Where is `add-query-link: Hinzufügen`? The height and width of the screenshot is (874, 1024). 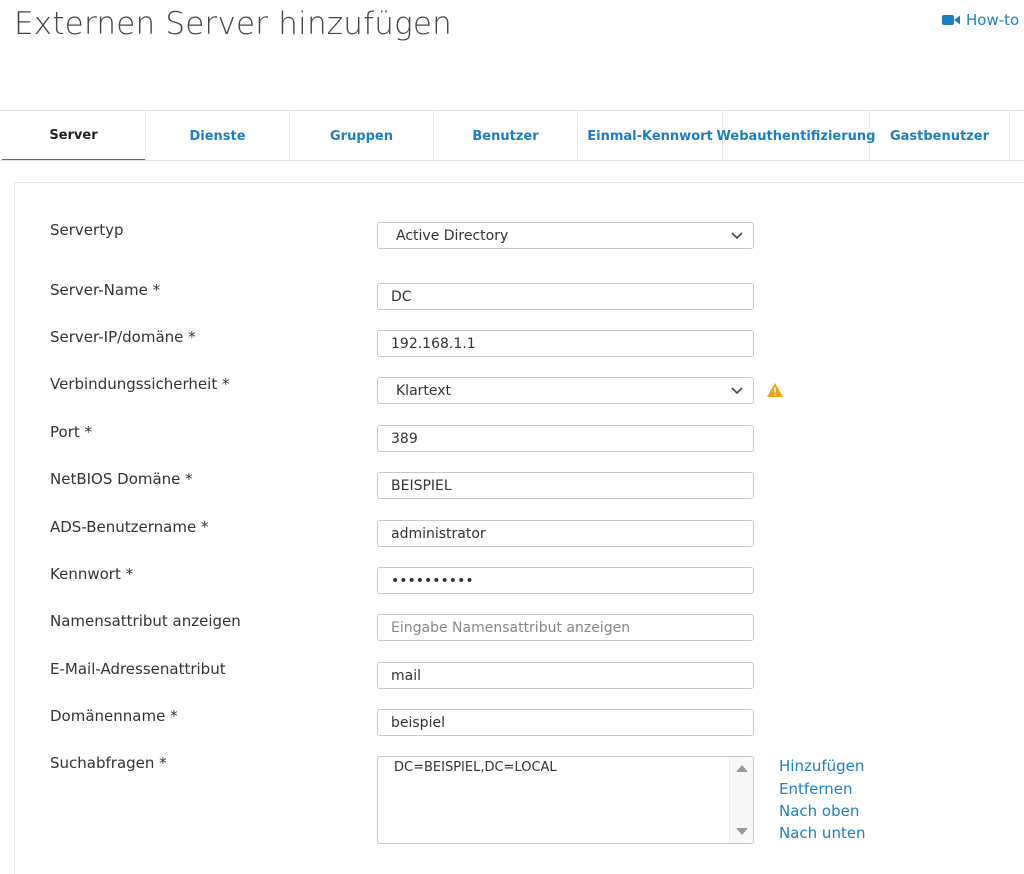
add-query-link: Hinzufügen is located at coordinates (821, 766).